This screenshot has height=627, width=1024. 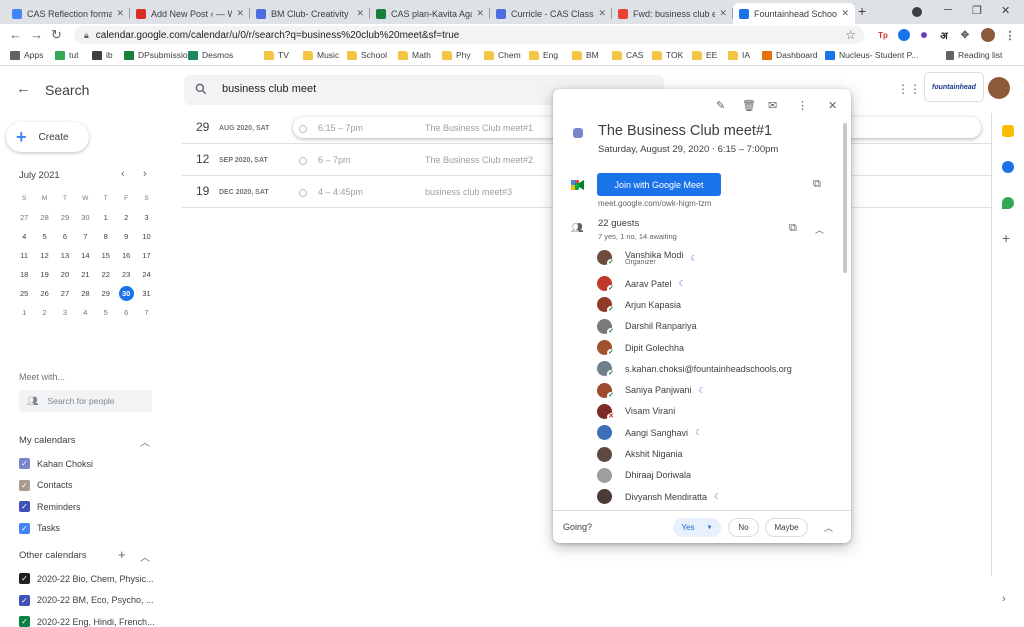 What do you see at coordinates (1008, 599) in the screenshot?
I see `expand-panel-icon: ›` at bounding box center [1008, 599].